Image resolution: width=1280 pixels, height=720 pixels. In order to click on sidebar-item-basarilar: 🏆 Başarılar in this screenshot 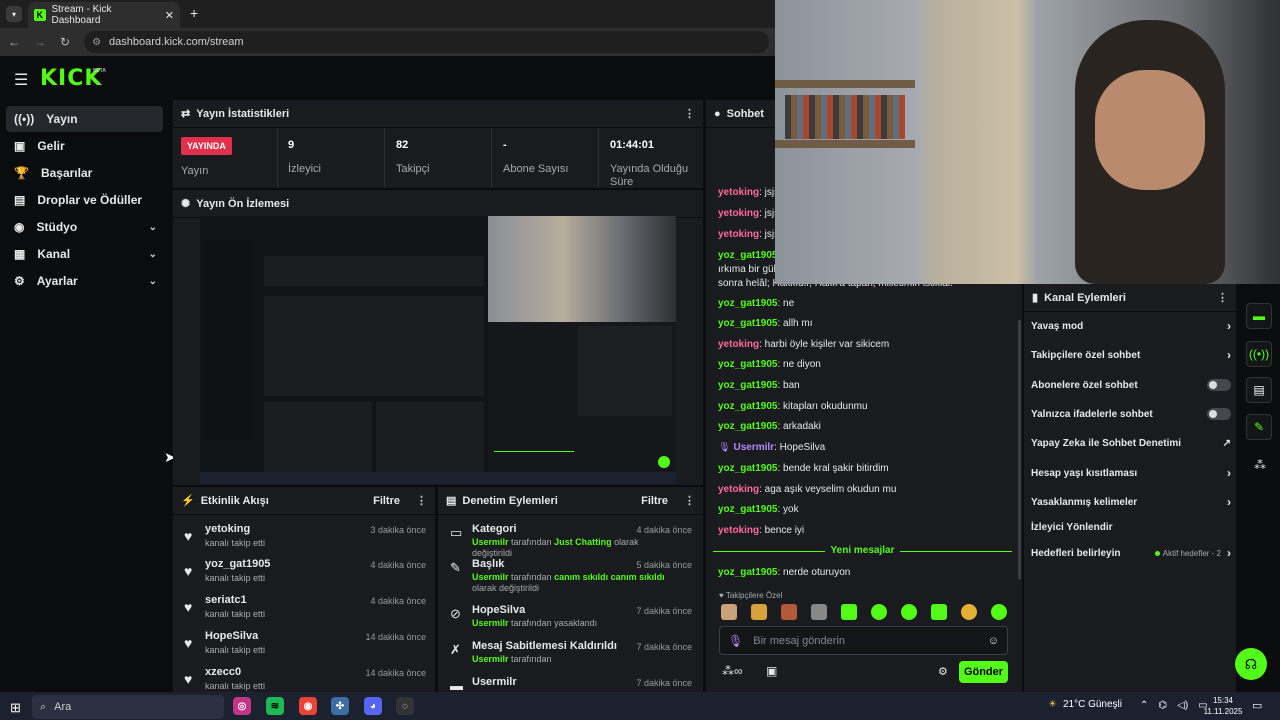, I will do `click(84, 173)`.